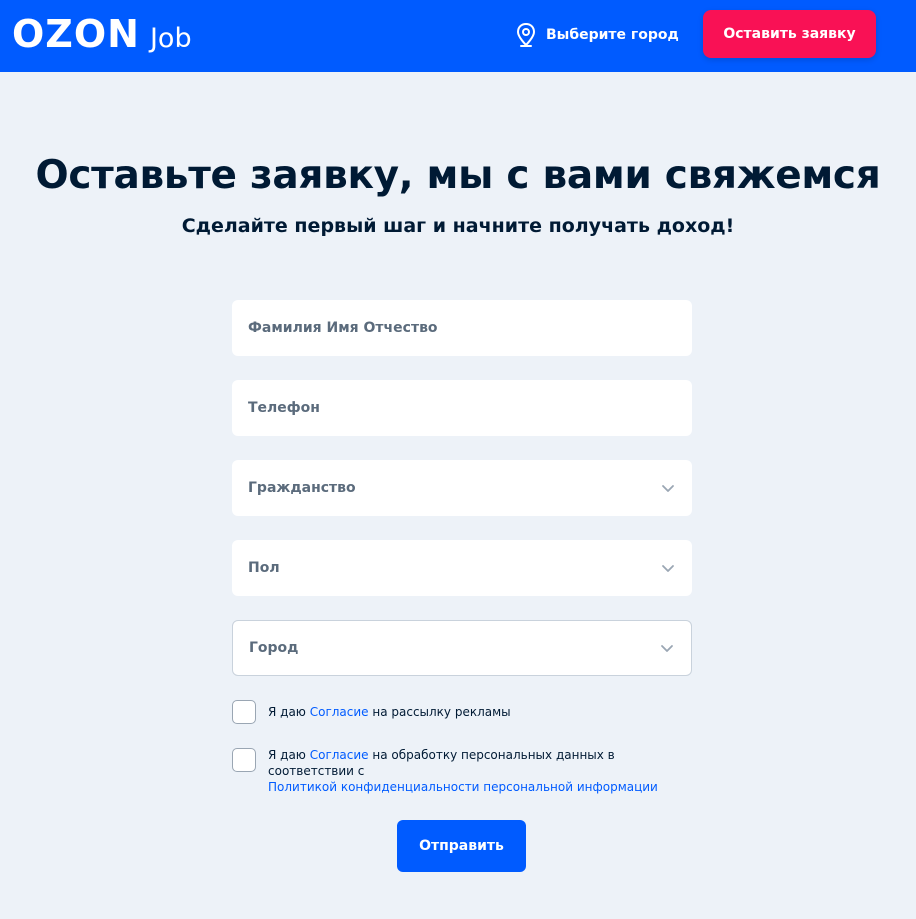  What do you see at coordinates (76, 34) in the screenshot?
I see `logo-ozon-text: OZON` at bounding box center [76, 34].